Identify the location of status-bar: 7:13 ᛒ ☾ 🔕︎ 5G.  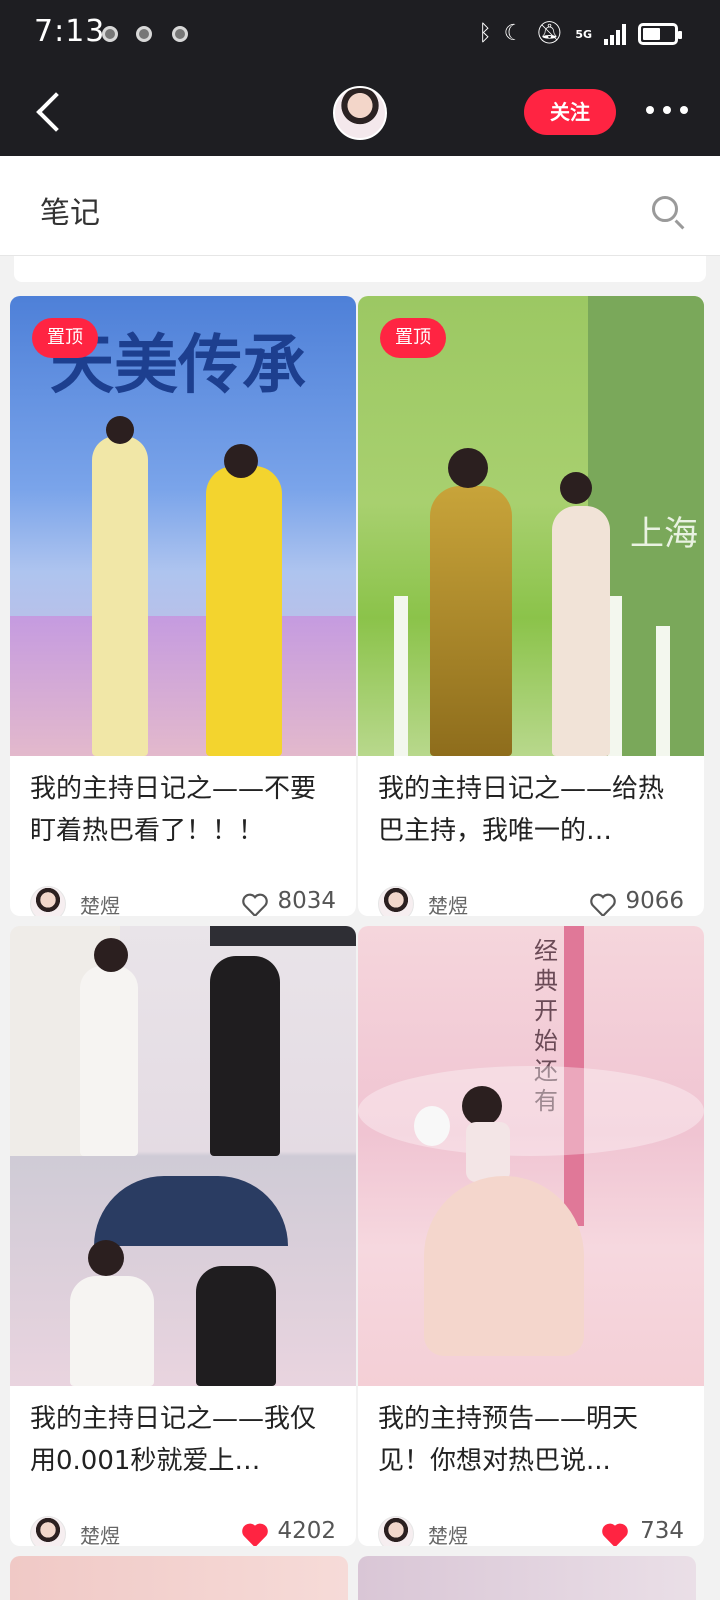
(360, 34).